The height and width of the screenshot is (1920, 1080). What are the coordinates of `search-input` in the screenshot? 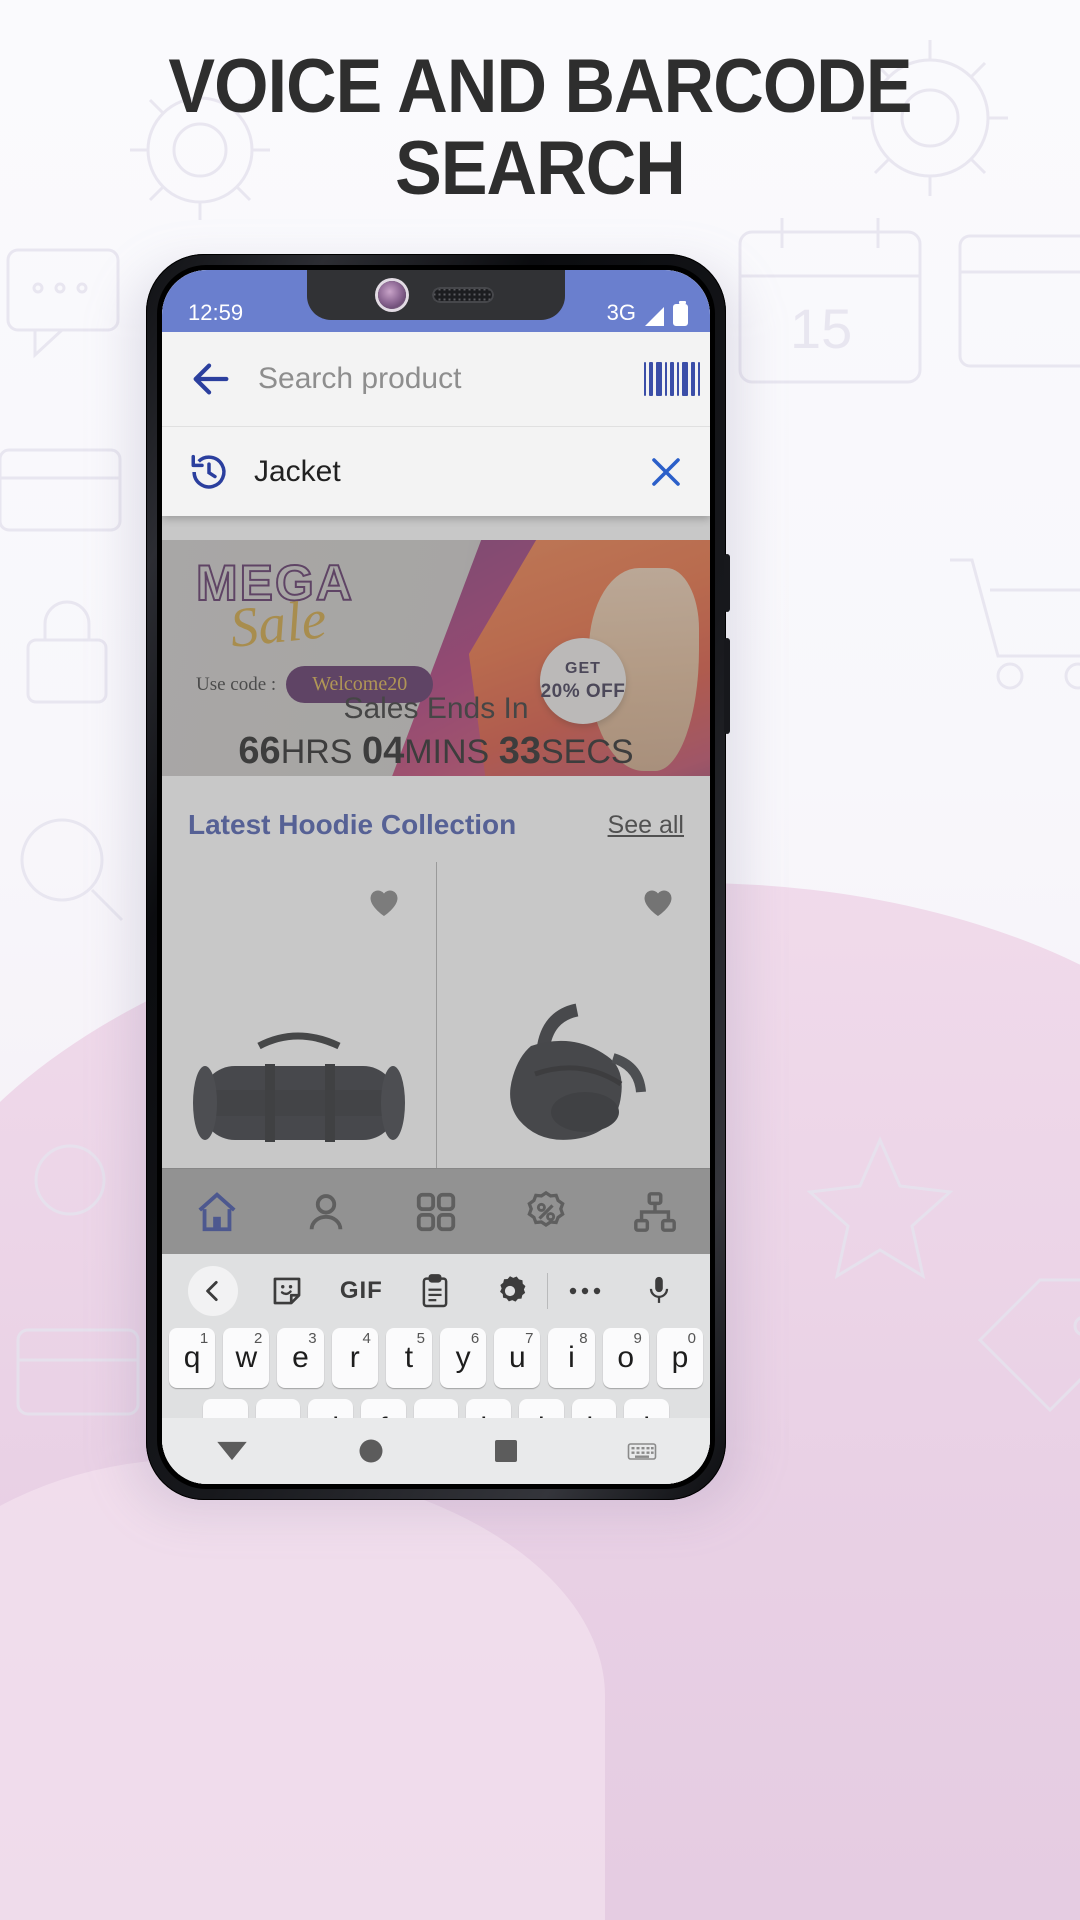 It's located at (451, 379).